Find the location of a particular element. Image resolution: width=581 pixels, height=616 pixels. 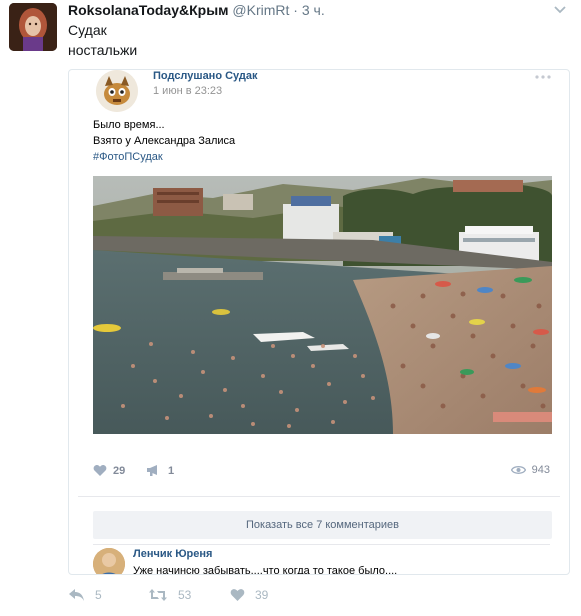

vk-post-text-line: Взято у Александра Залиса is located at coordinates (164, 141).